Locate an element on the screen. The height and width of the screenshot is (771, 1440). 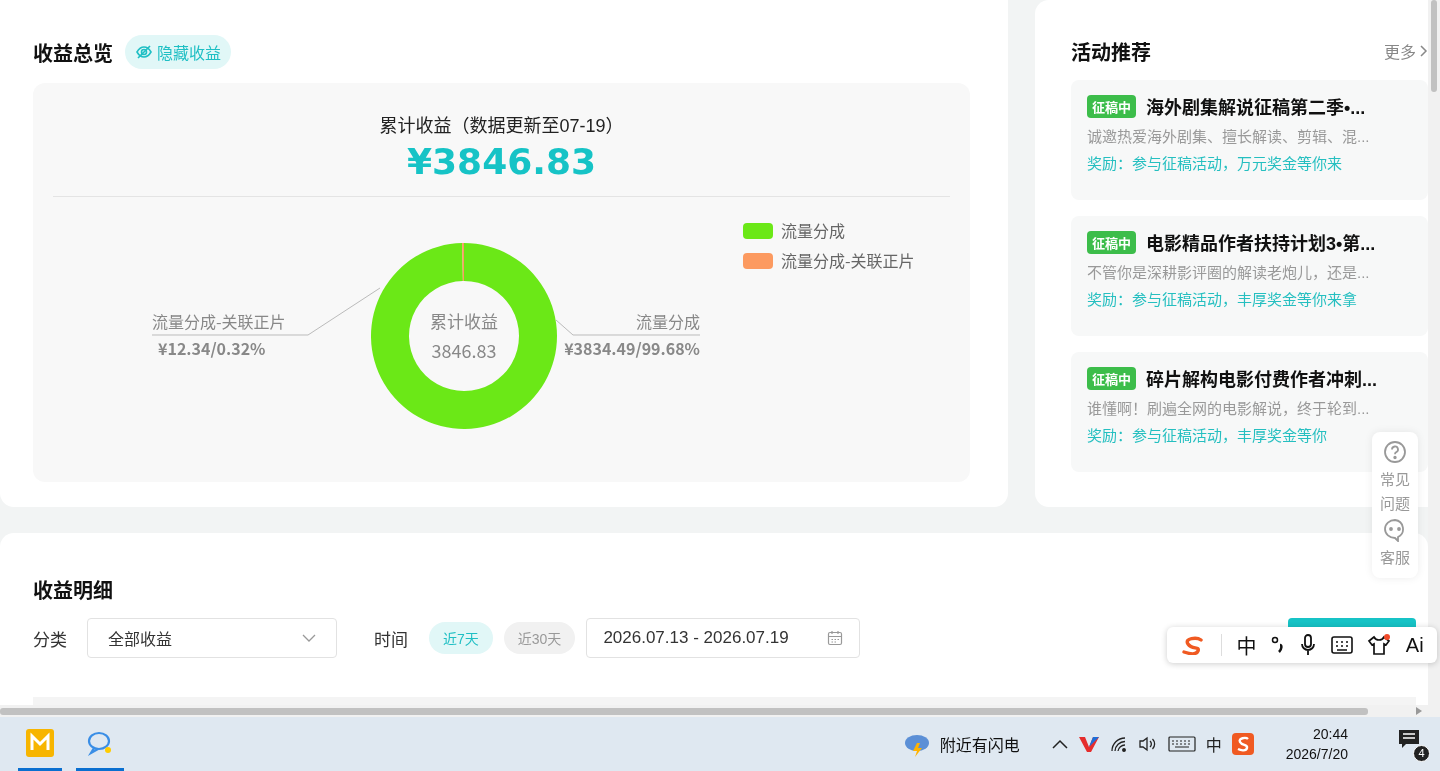
activity-reward: 奖励：参与征稿活动，丰厚奖金等你来拿 is located at coordinates (1222, 299).